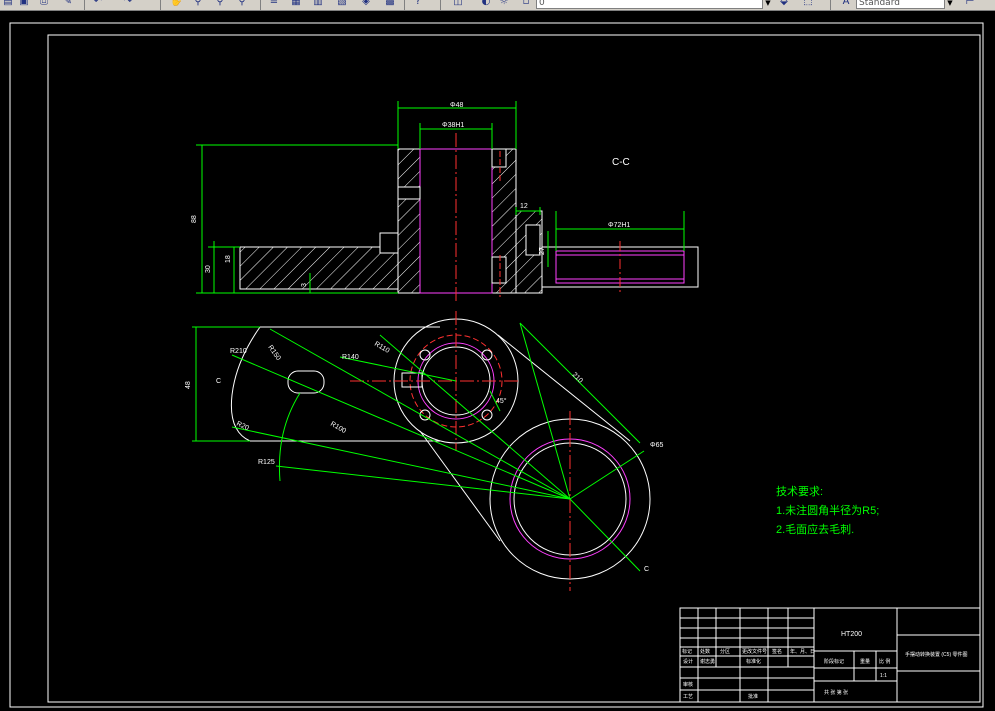 This screenshot has width=995, height=711. I want to click on section-label: C-C, so click(621, 162).